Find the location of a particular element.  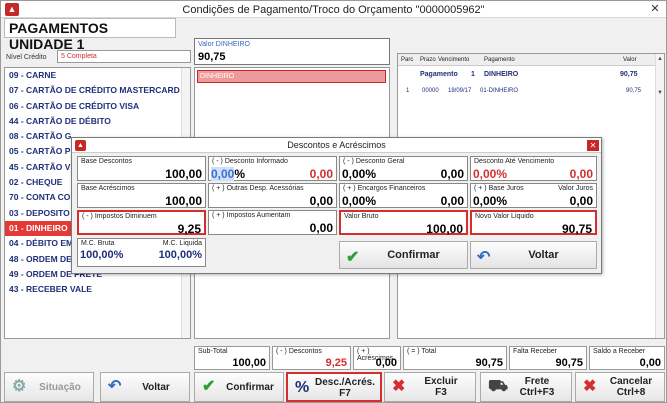

list-item: 07 - CARTÃO DE CRÉDITO MASTERCARD is located at coordinates (97, 90).